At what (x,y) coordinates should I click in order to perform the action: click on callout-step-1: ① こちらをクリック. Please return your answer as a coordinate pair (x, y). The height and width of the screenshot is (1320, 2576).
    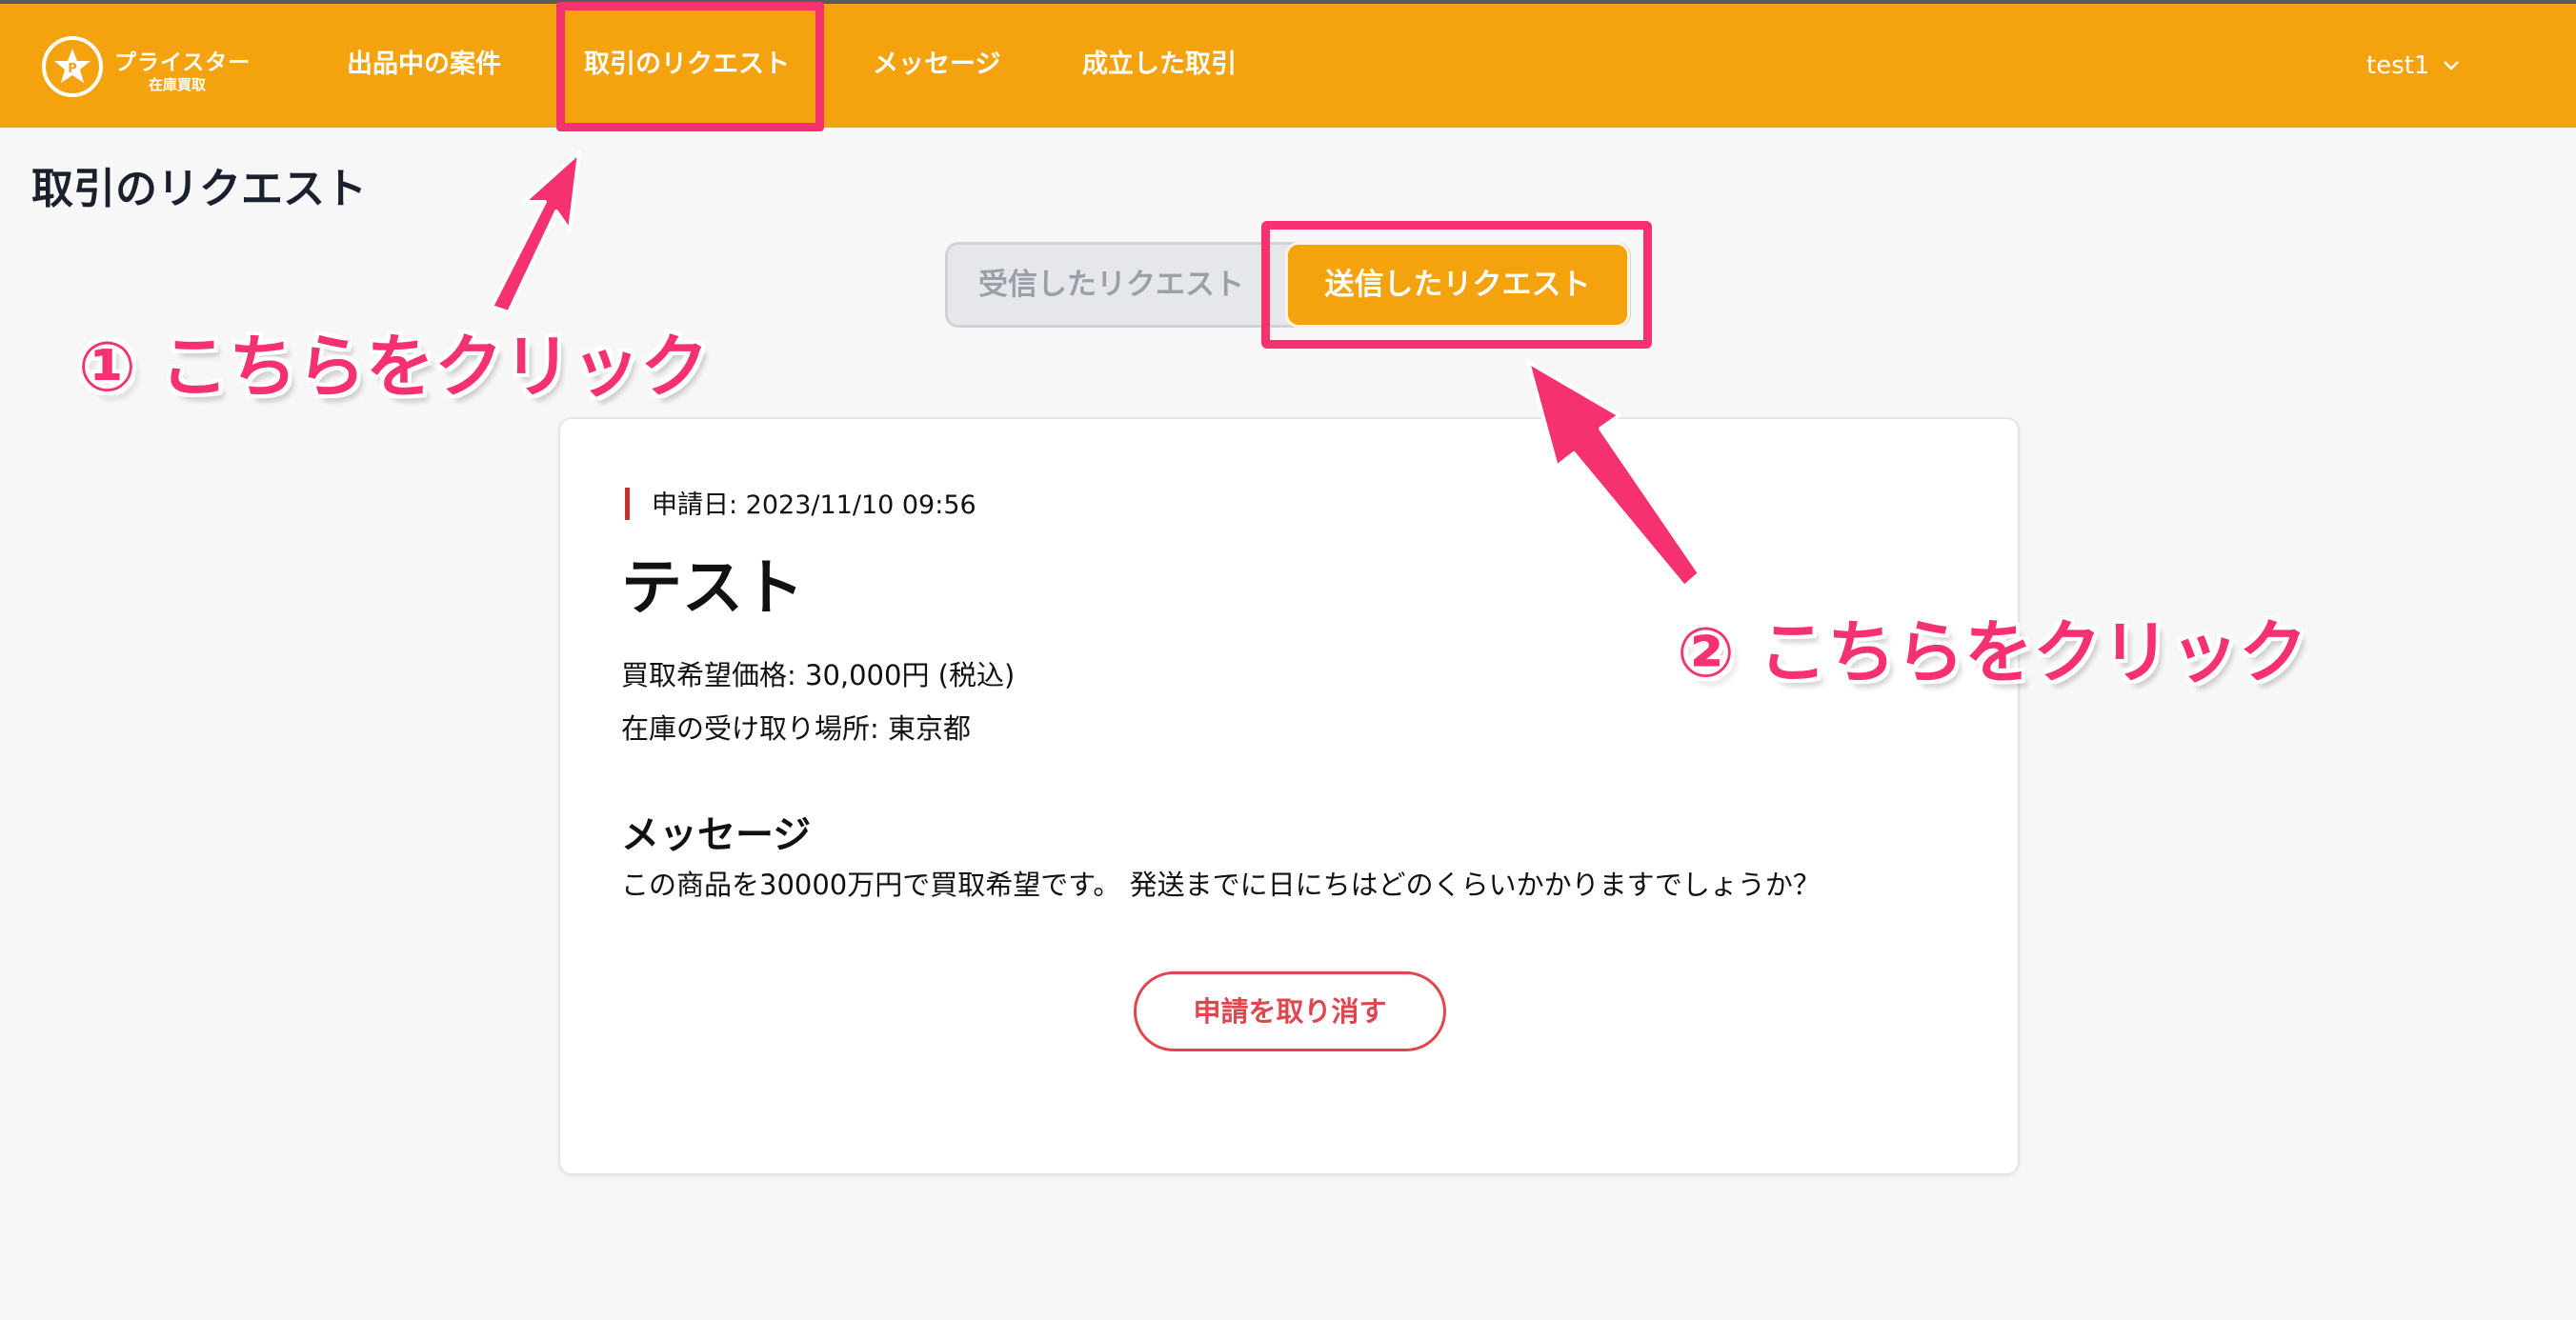
    Looking at the image, I should click on (394, 367).